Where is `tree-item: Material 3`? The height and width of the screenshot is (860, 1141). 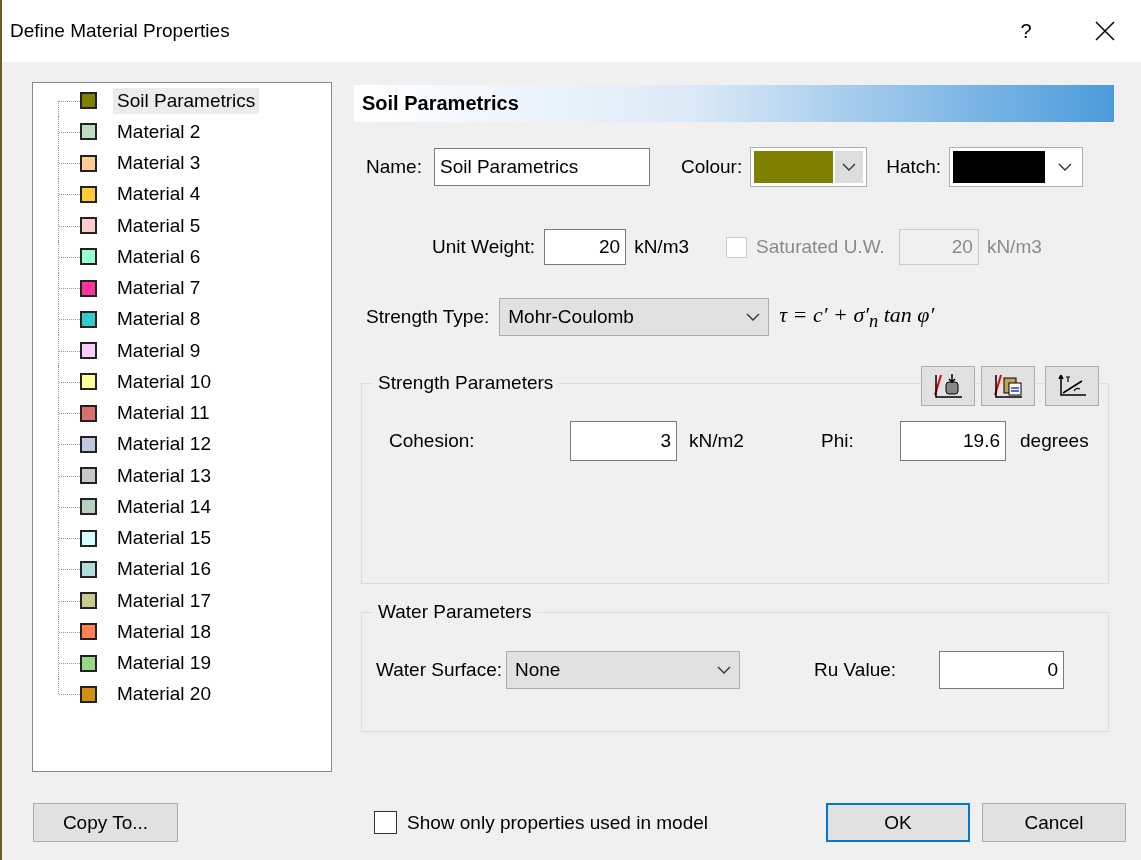
tree-item: Material 3 is located at coordinates (159, 163).